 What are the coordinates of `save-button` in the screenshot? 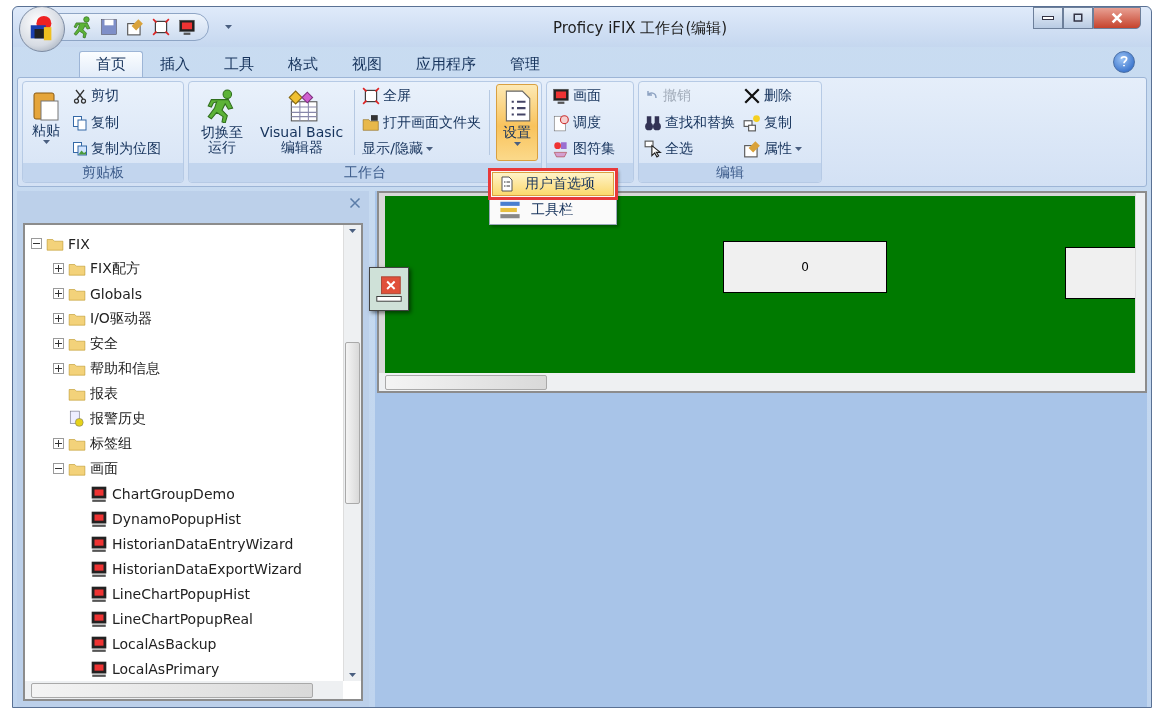 It's located at (109, 27).